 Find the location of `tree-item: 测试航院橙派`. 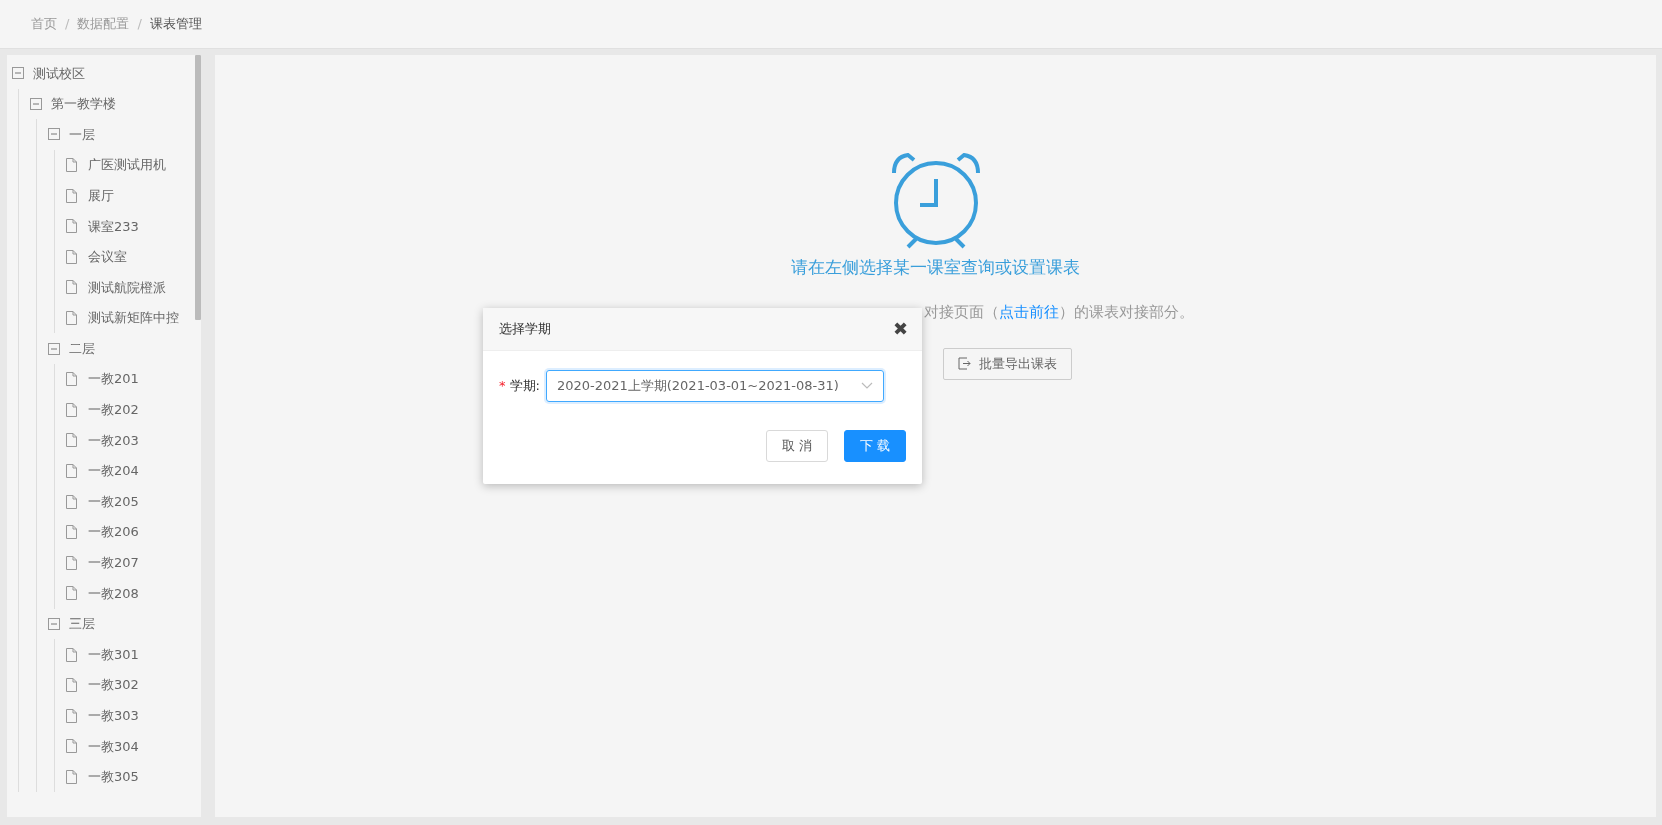

tree-item: 测试航院橙派 is located at coordinates (127, 287).